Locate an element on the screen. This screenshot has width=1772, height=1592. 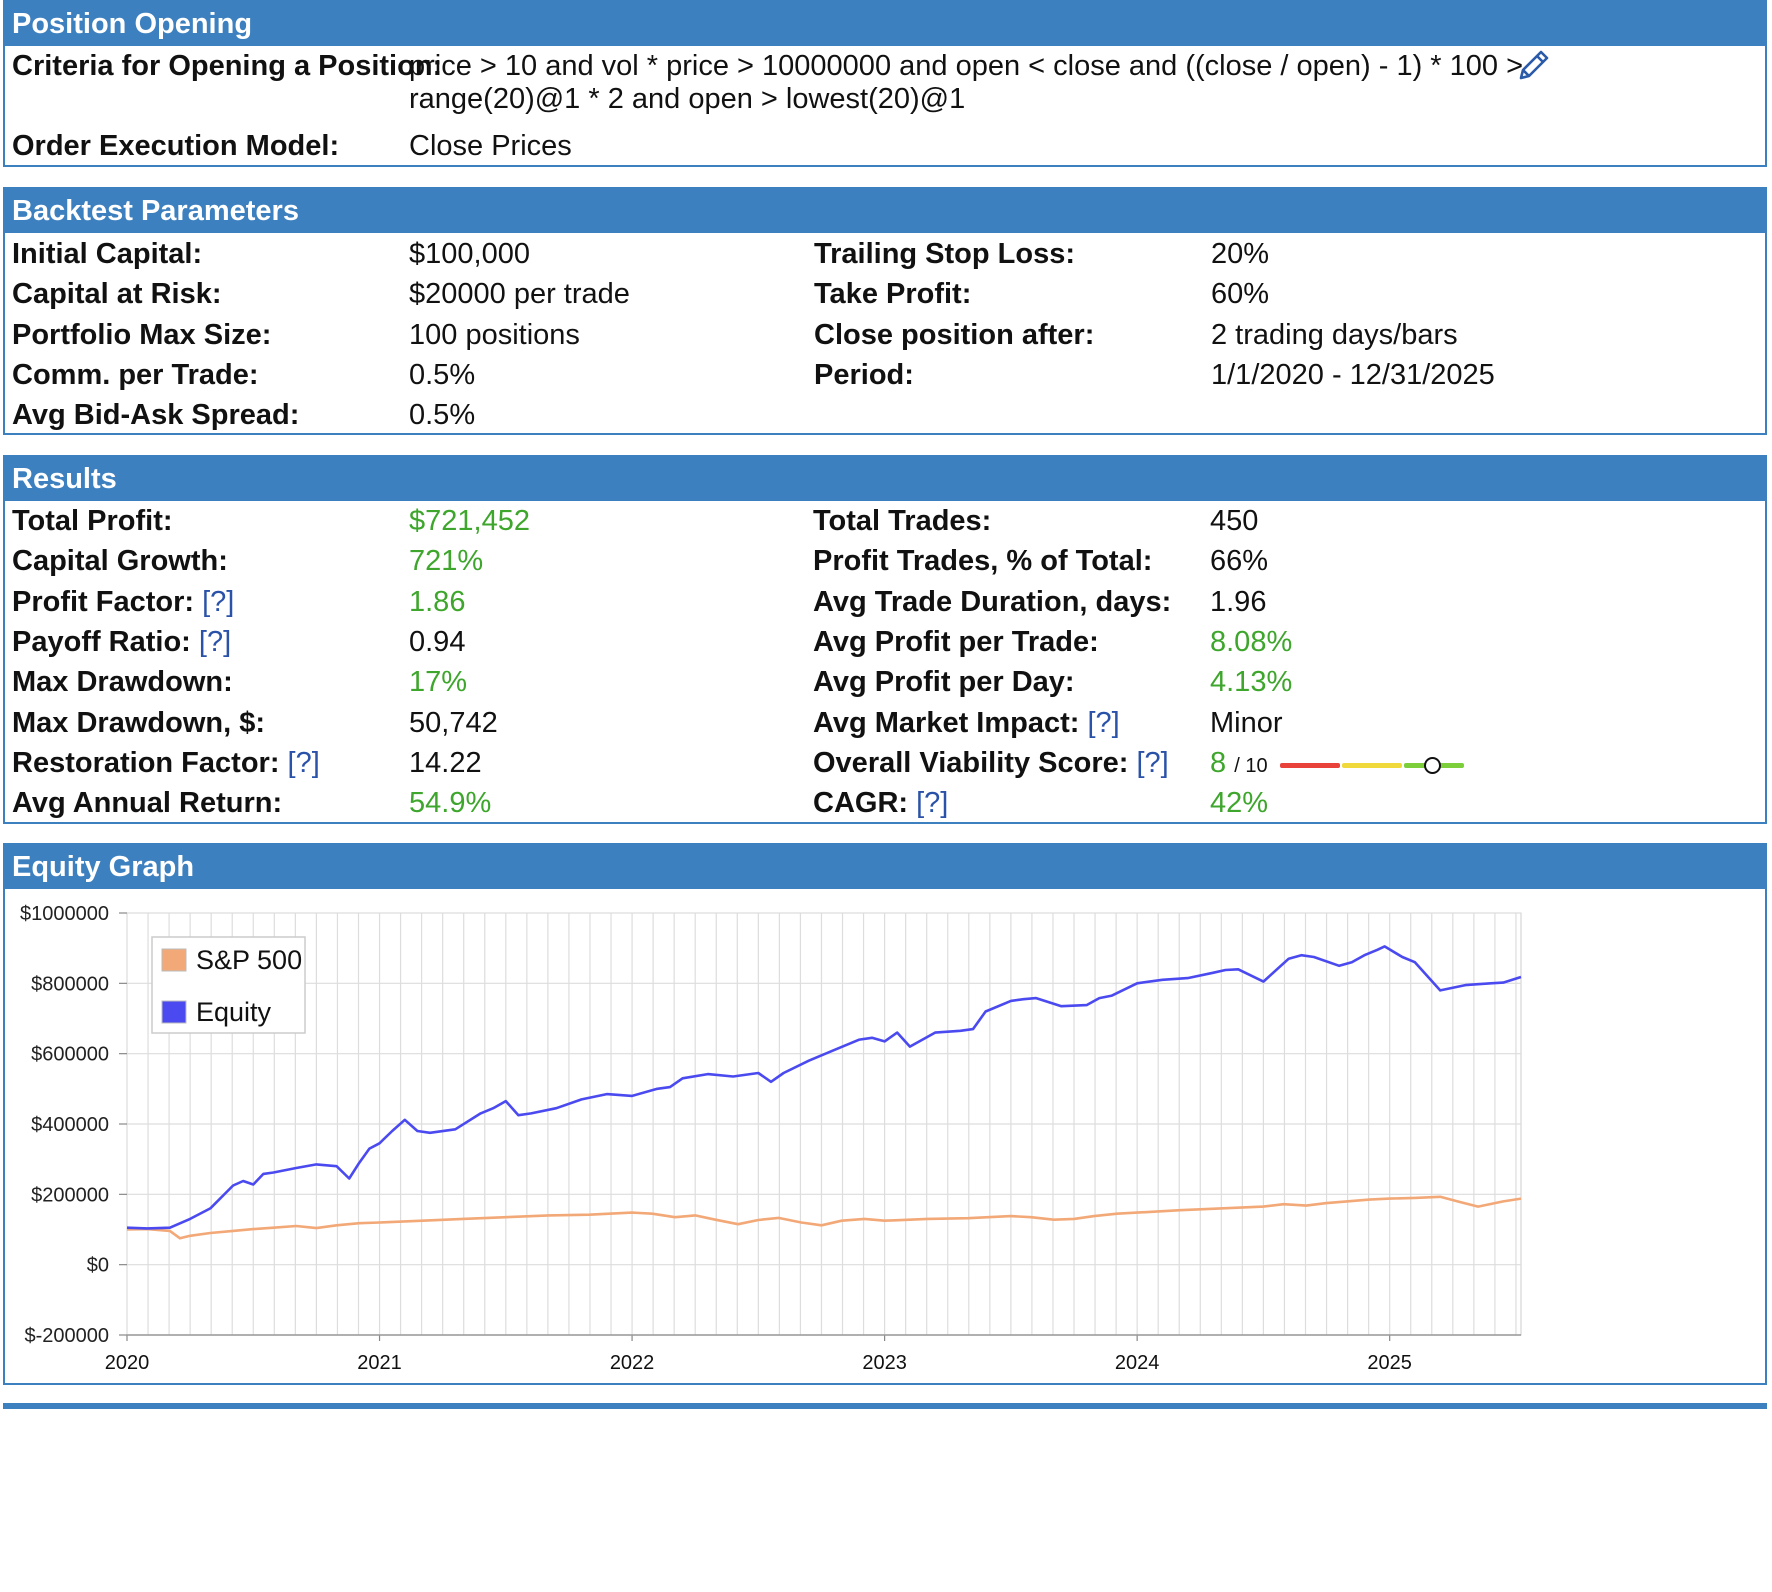
max-drawdown-label: Max Drawdown, $: is located at coordinates (138, 723).